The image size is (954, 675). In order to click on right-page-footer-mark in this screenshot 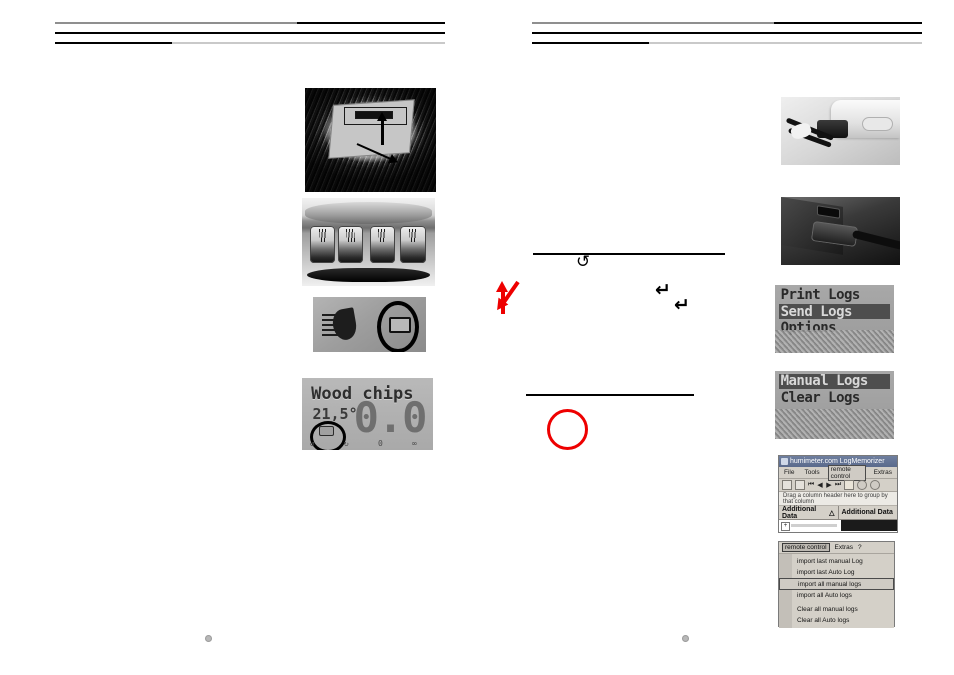, I will do `click(685, 638)`.